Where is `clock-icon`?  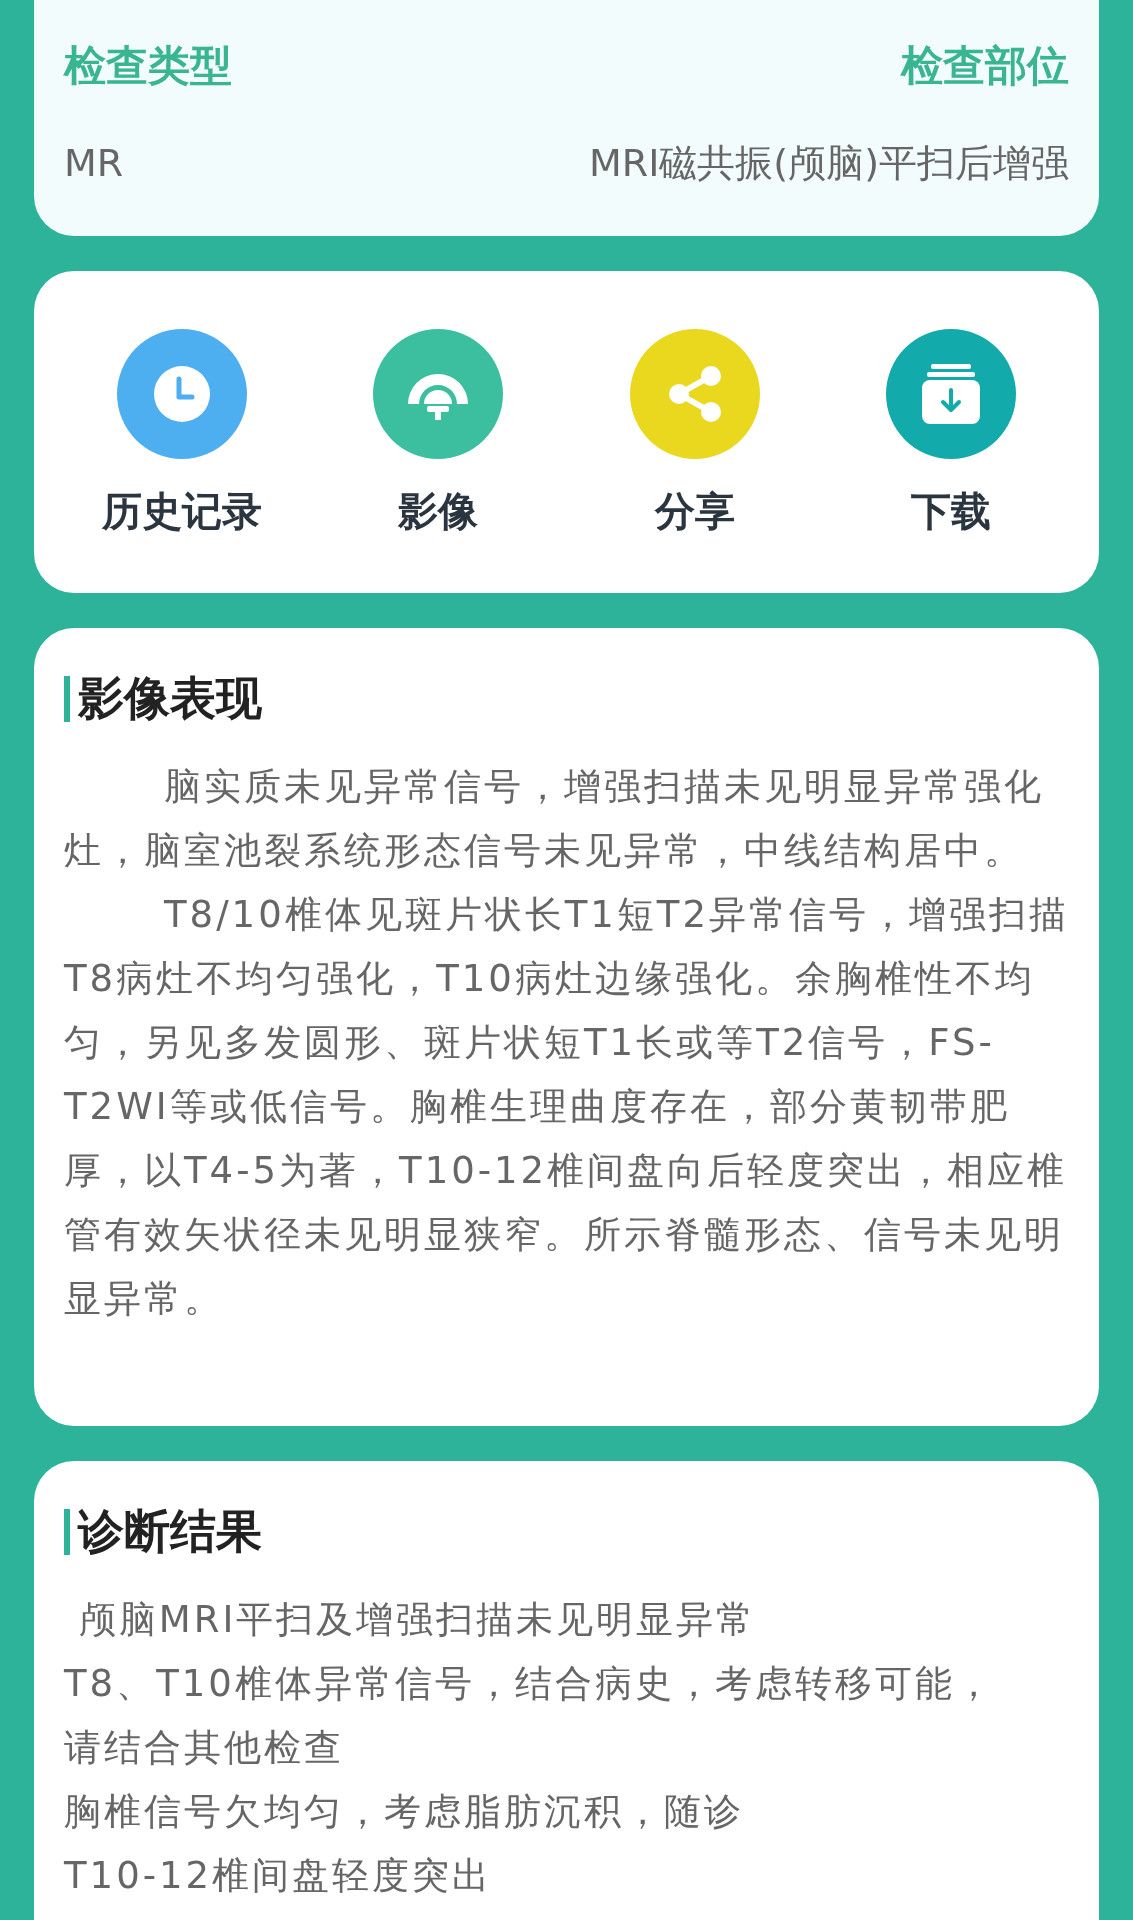 clock-icon is located at coordinates (182, 394).